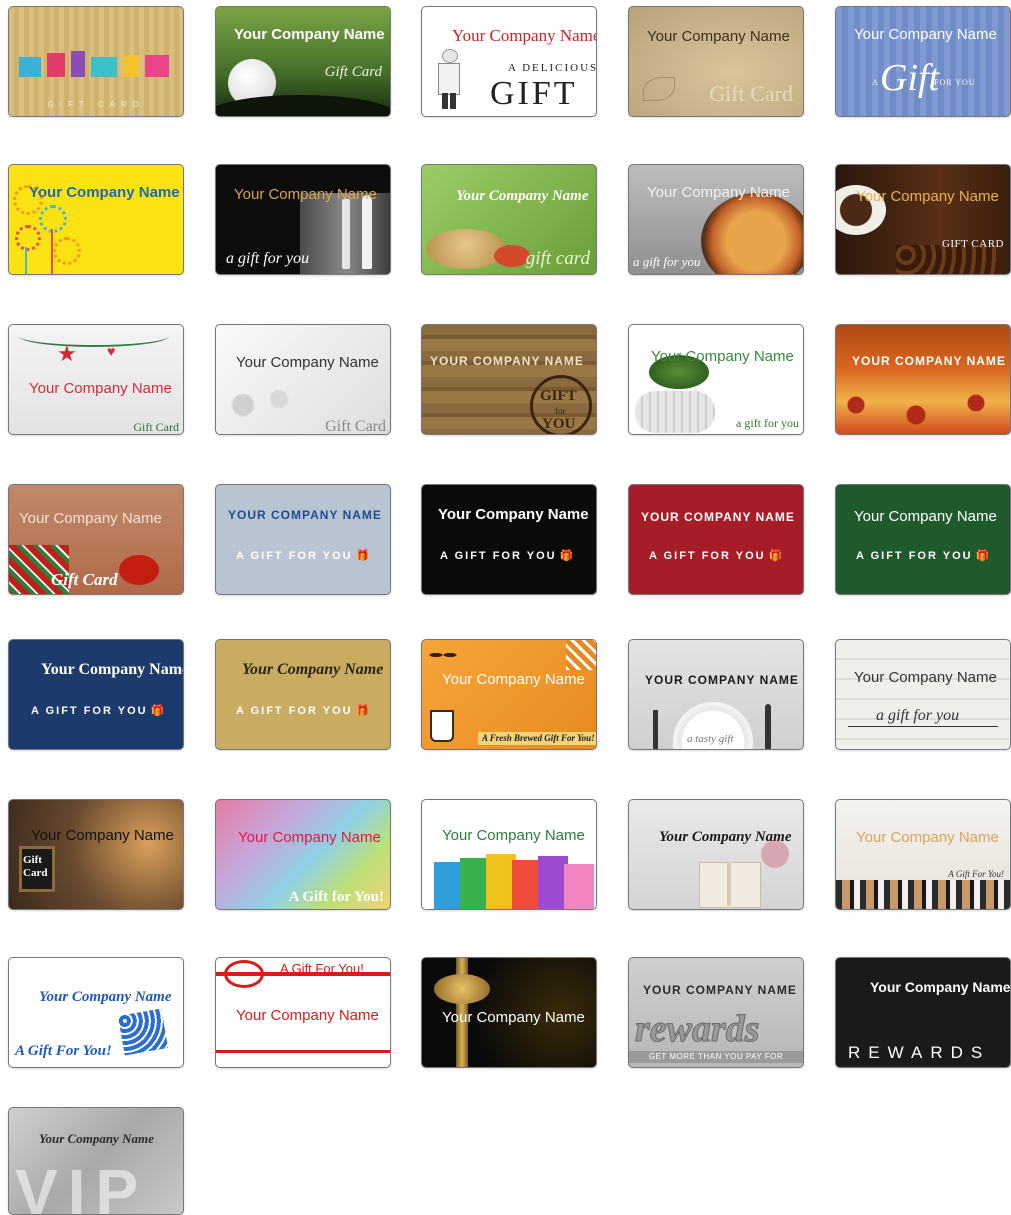  I want to click on gift-card-black: Your Company Name A GIFT FOR YOU 🎁, so click(509, 539).